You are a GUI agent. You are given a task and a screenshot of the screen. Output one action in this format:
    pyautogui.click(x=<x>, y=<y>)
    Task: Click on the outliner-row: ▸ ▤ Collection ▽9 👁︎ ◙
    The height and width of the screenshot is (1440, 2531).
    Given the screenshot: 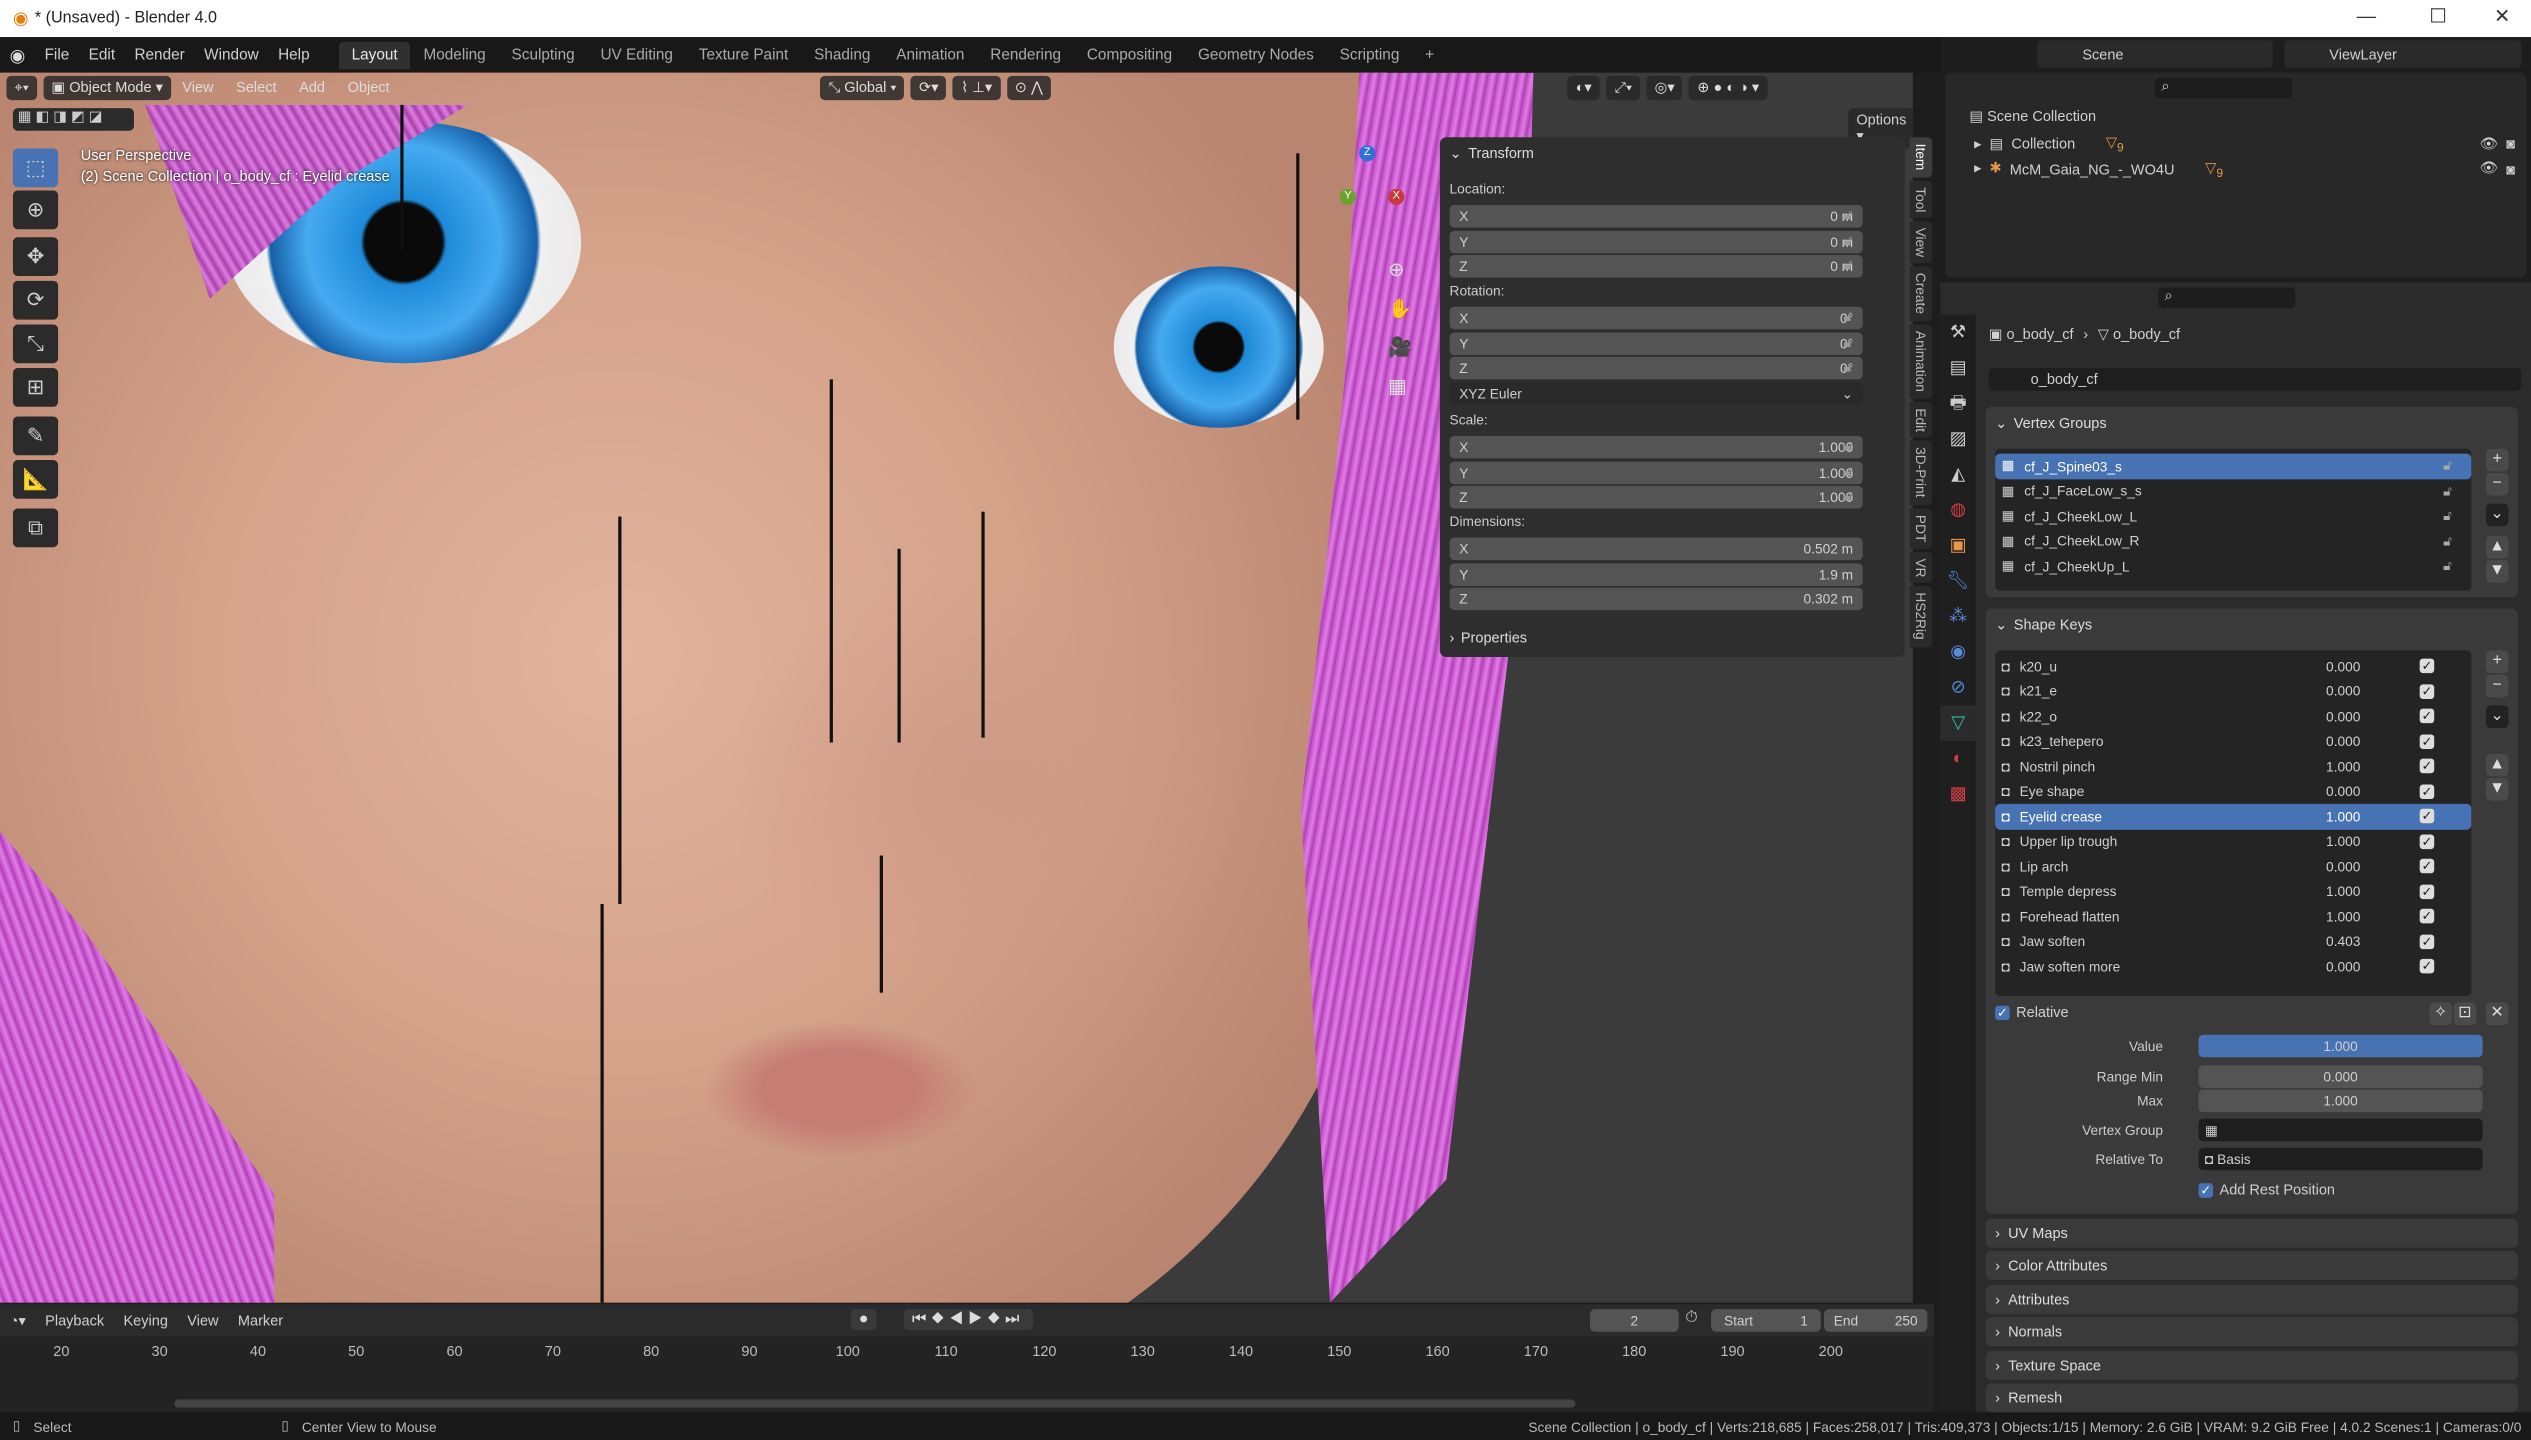 What is the action you would take?
    pyautogui.click(x=2244, y=144)
    